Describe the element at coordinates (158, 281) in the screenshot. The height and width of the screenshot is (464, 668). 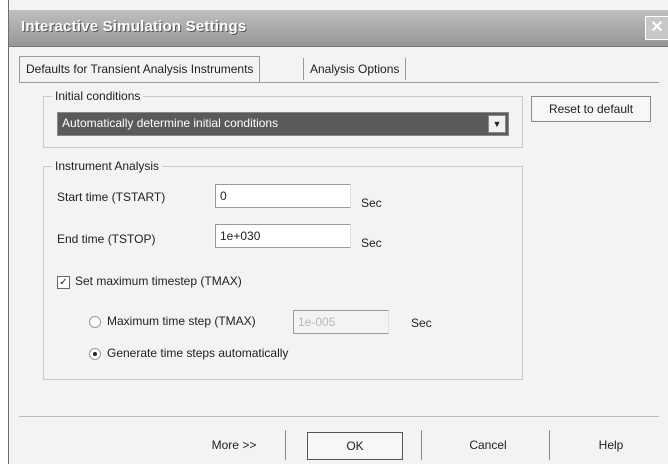
I see `set-max-timestep-label: Set maximum timestep (TMAX)` at that location.